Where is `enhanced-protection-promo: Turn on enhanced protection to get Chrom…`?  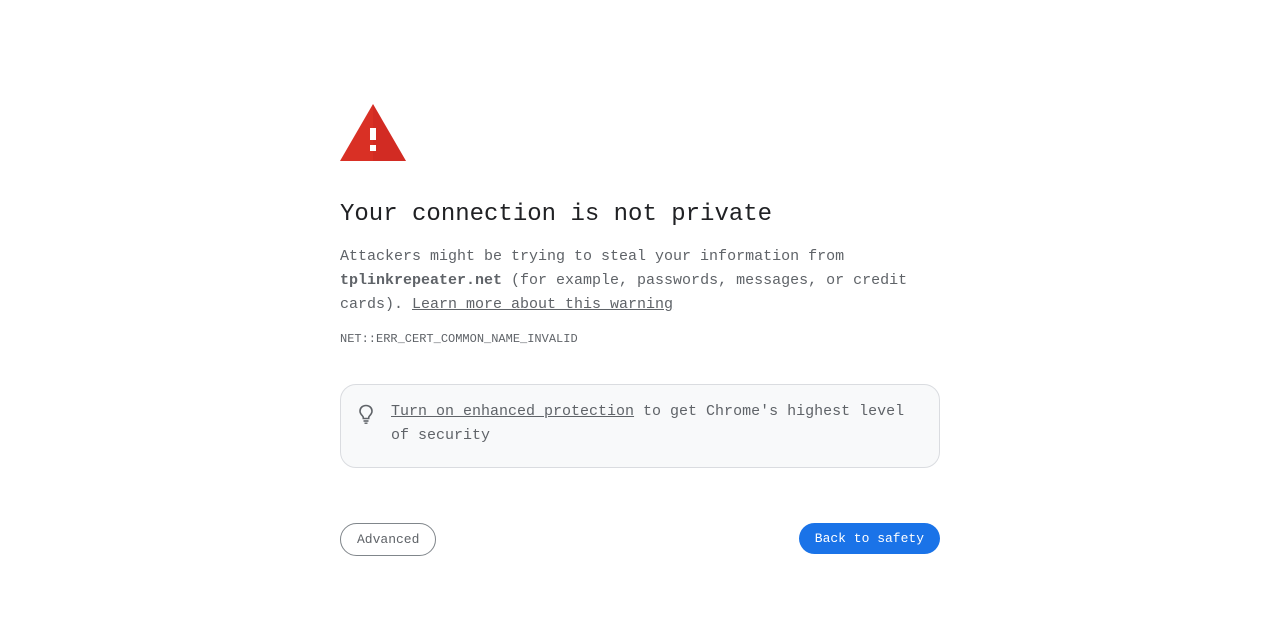 enhanced-protection-promo: Turn on enhanced protection to get Chrom… is located at coordinates (640, 426).